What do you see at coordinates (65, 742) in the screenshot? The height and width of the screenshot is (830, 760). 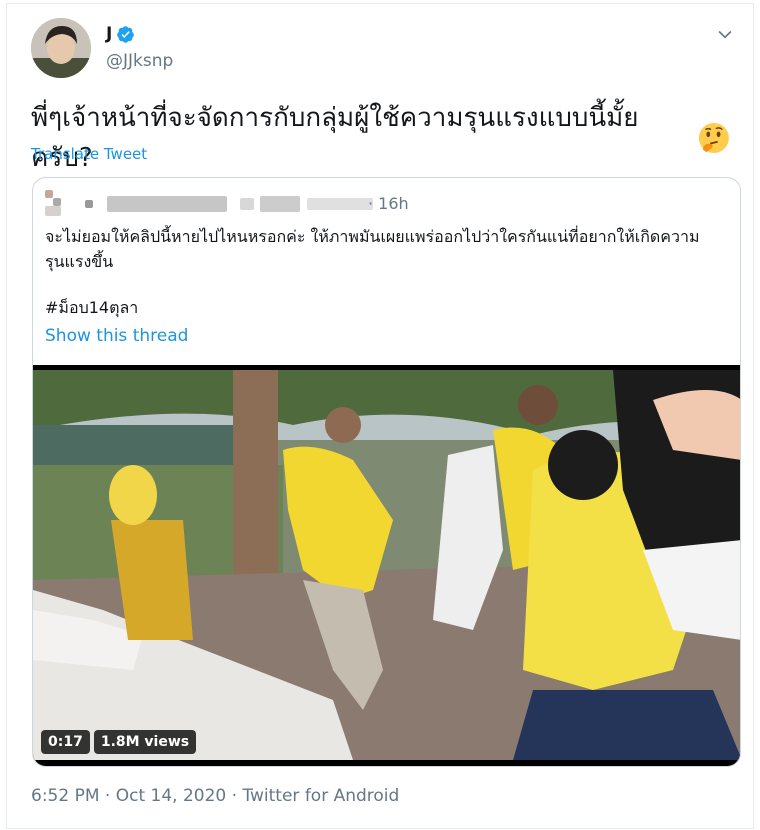 I see `video-duration-badge: 0:17` at bounding box center [65, 742].